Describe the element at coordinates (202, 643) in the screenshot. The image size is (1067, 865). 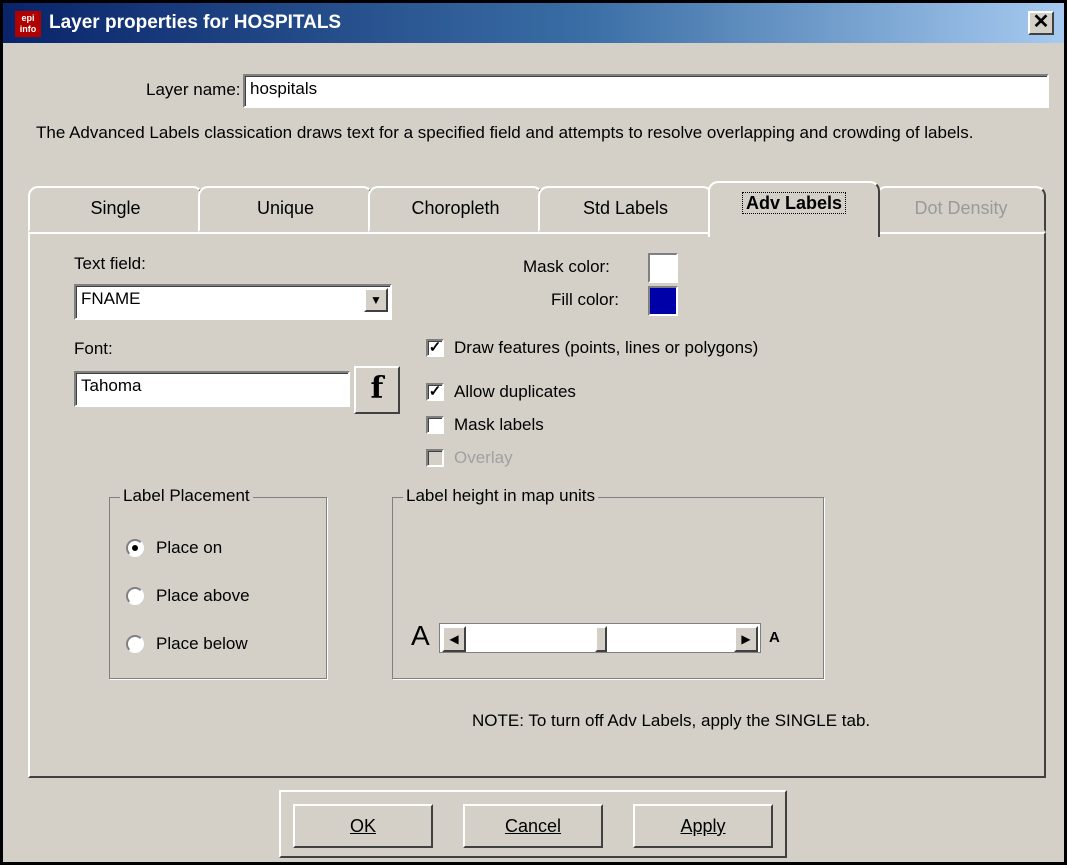
I see `radio-label: Place below` at that location.